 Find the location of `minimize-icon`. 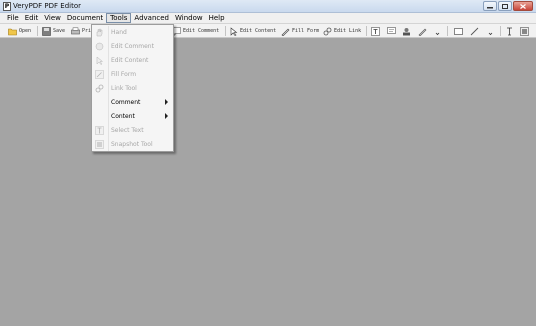

minimize-icon is located at coordinates (490, 7).